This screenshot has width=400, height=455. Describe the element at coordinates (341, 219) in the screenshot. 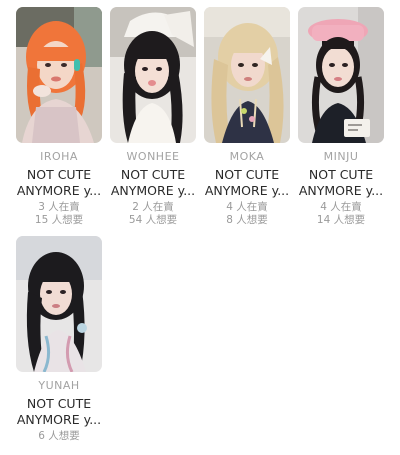

I see `wanted-count: 14 人想要` at that location.